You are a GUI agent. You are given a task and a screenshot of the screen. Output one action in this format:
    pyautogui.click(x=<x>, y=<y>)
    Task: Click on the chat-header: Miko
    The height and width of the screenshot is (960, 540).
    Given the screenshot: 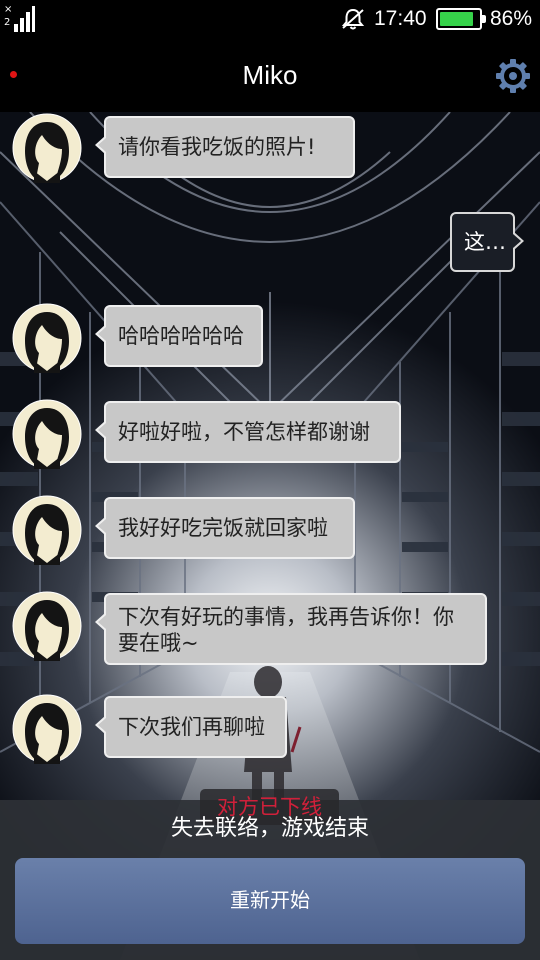 What is the action you would take?
    pyautogui.click(x=270, y=75)
    